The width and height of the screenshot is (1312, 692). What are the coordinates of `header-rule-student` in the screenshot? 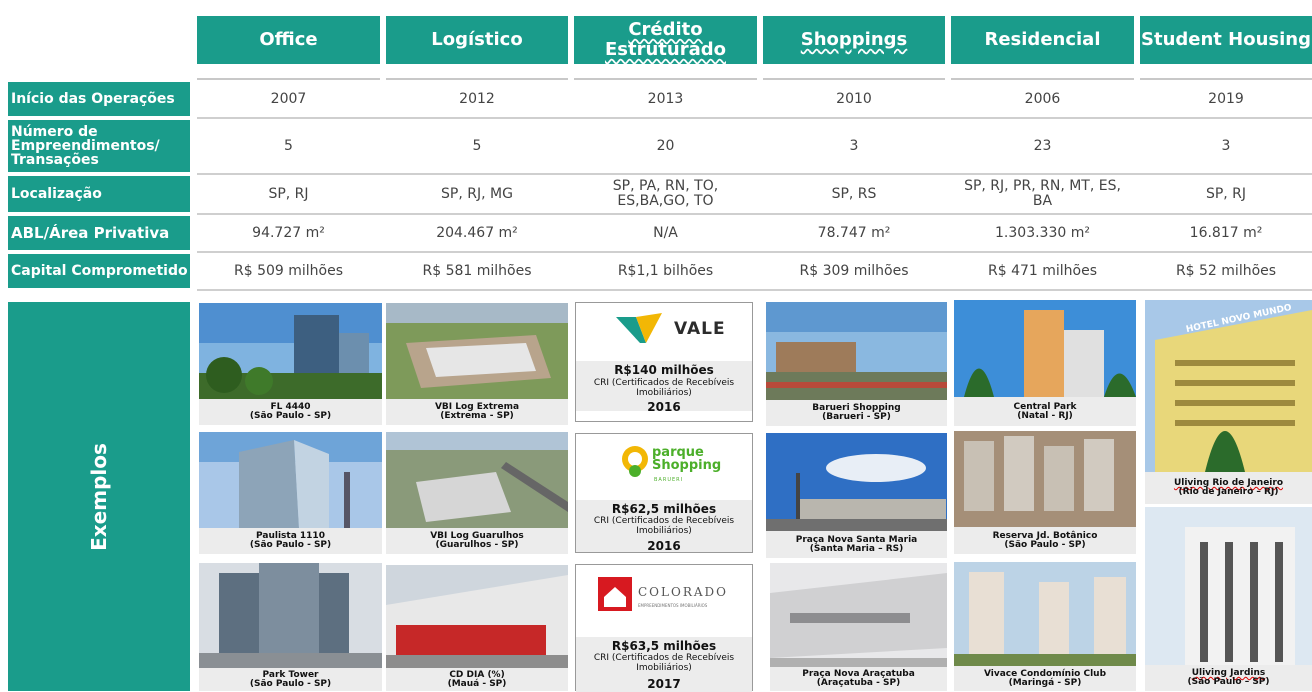 It's located at (1226, 79).